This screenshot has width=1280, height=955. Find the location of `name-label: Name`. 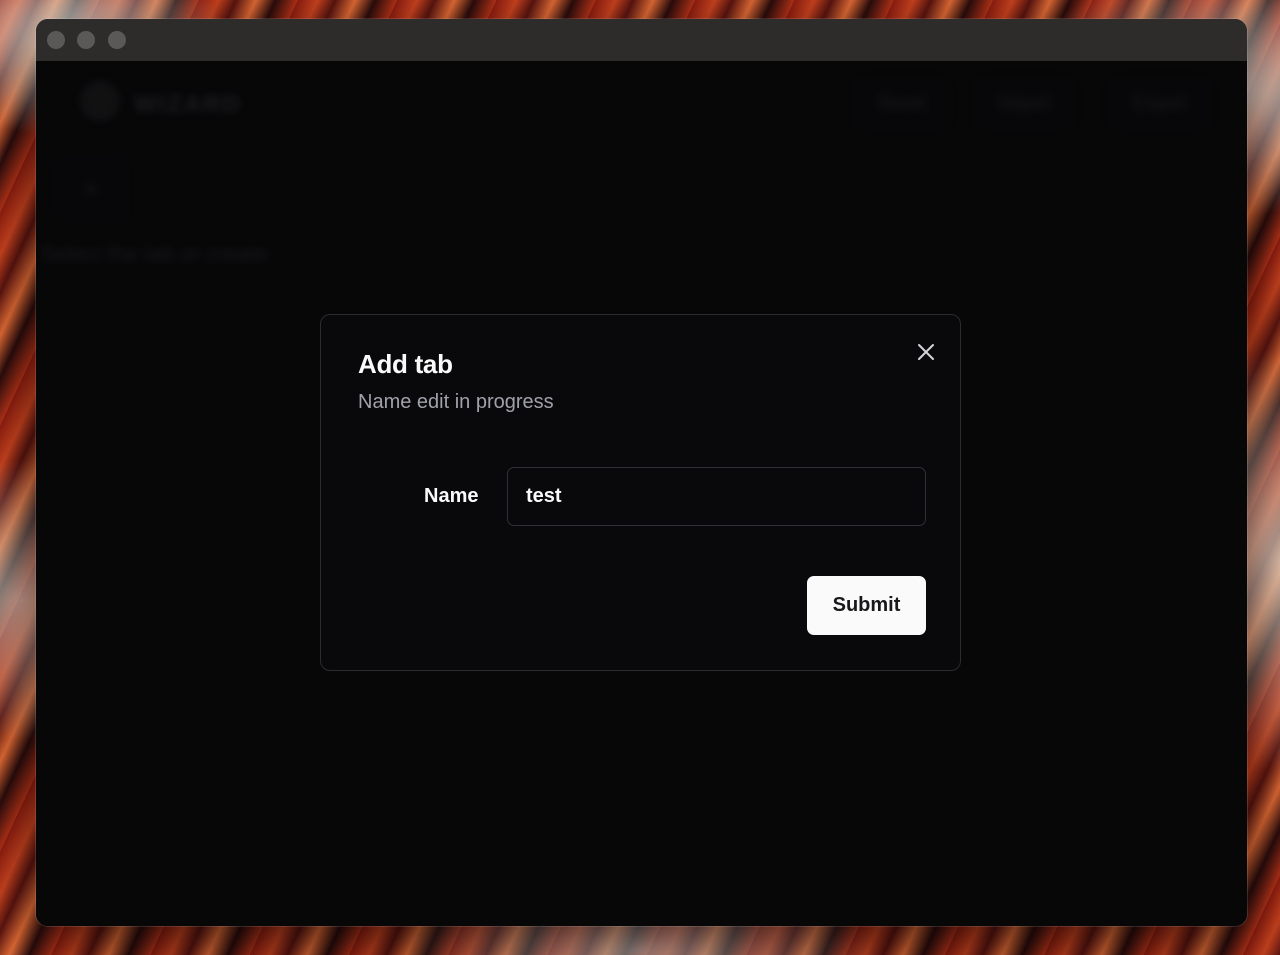

name-label: Name is located at coordinates (451, 496).